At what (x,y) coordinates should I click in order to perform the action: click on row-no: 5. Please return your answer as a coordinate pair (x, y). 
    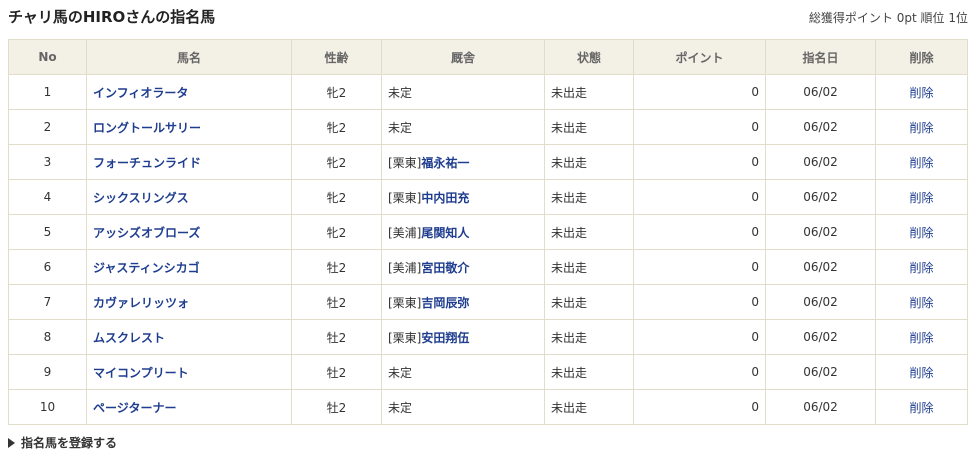
    Looking at the image, I should click on (47, 232).